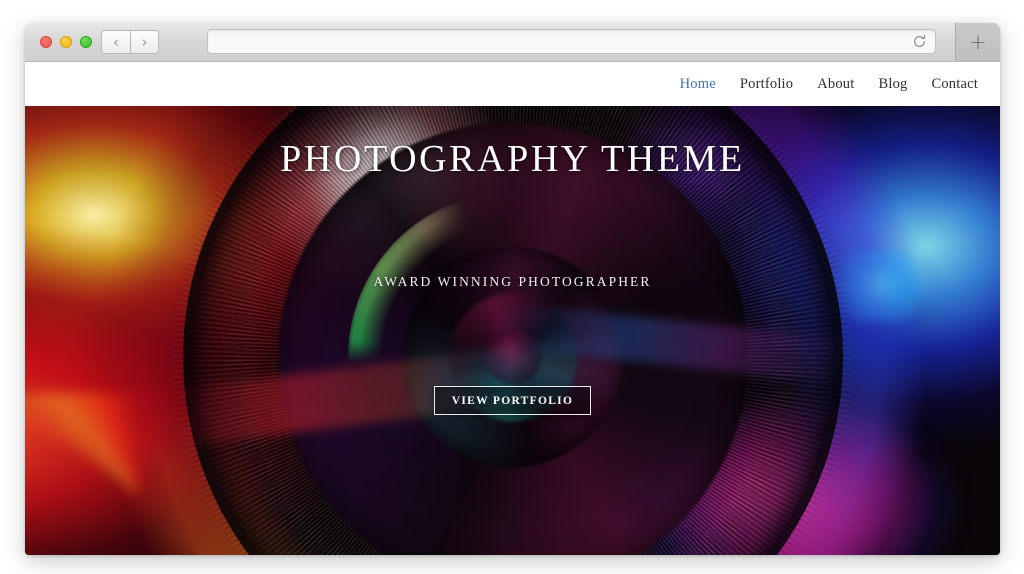 The image size is (1024, 574). I want to click on nav-item-home: Home, so click(698, 84).